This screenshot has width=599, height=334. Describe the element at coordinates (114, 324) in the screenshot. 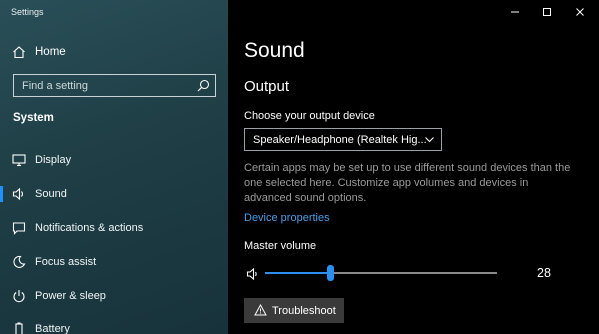

I see `sidebar-item-battery: Battery` at that location.